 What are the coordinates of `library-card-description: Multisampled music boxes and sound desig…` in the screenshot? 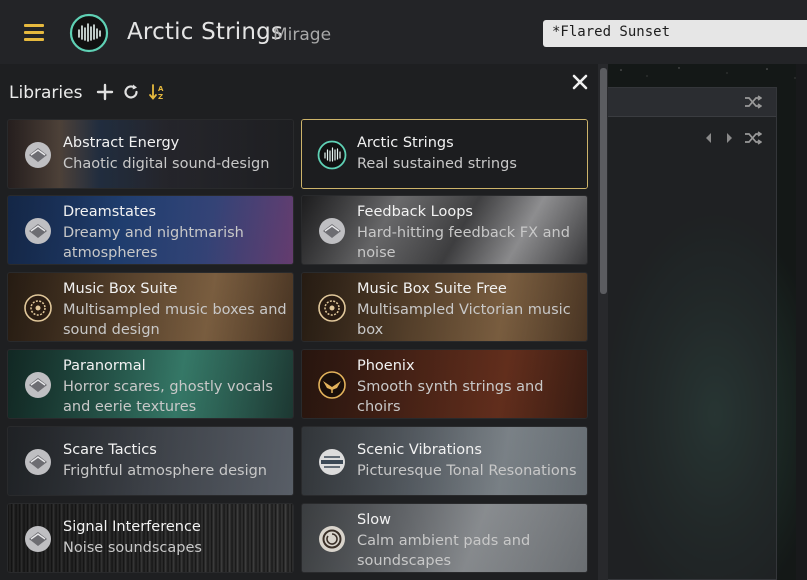 It's located at (175, 320).